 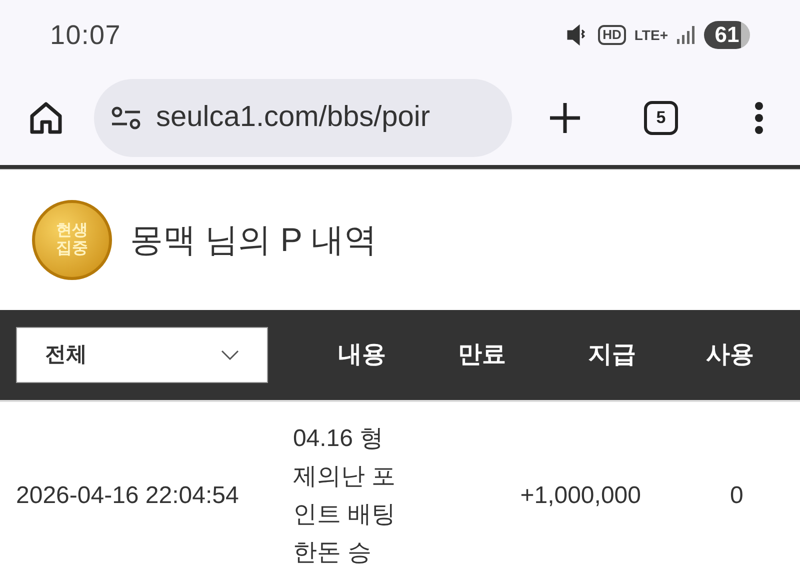 I want to click on used-cell-text: 0, so click(x=736, y=496).